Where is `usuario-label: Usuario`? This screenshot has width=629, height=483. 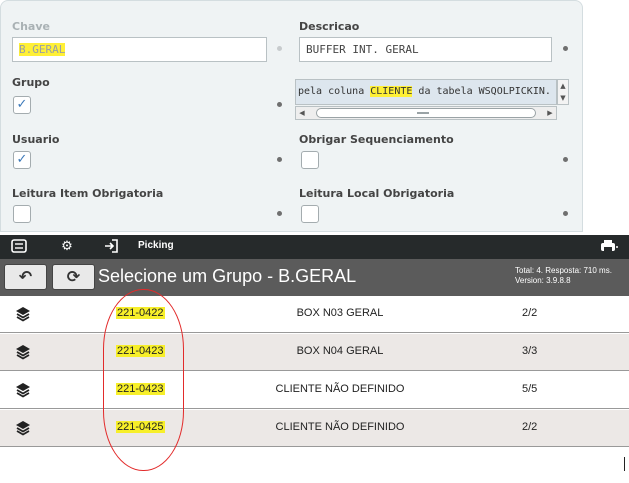
usuario-label: Usuario is located at coordinates (36, 139).